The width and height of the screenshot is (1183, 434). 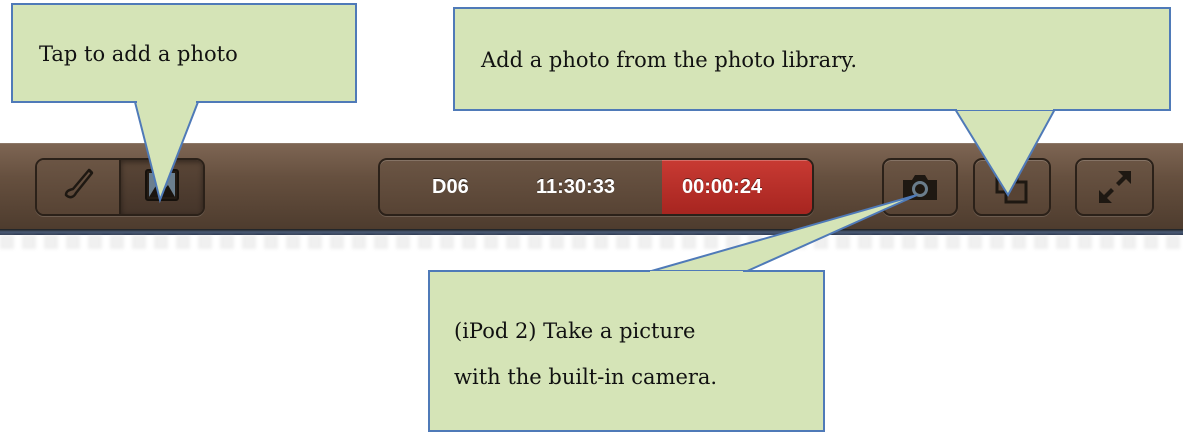 I want to click on callout-camera-text-line2: with the built-in camera., so click(x=586, y=377).